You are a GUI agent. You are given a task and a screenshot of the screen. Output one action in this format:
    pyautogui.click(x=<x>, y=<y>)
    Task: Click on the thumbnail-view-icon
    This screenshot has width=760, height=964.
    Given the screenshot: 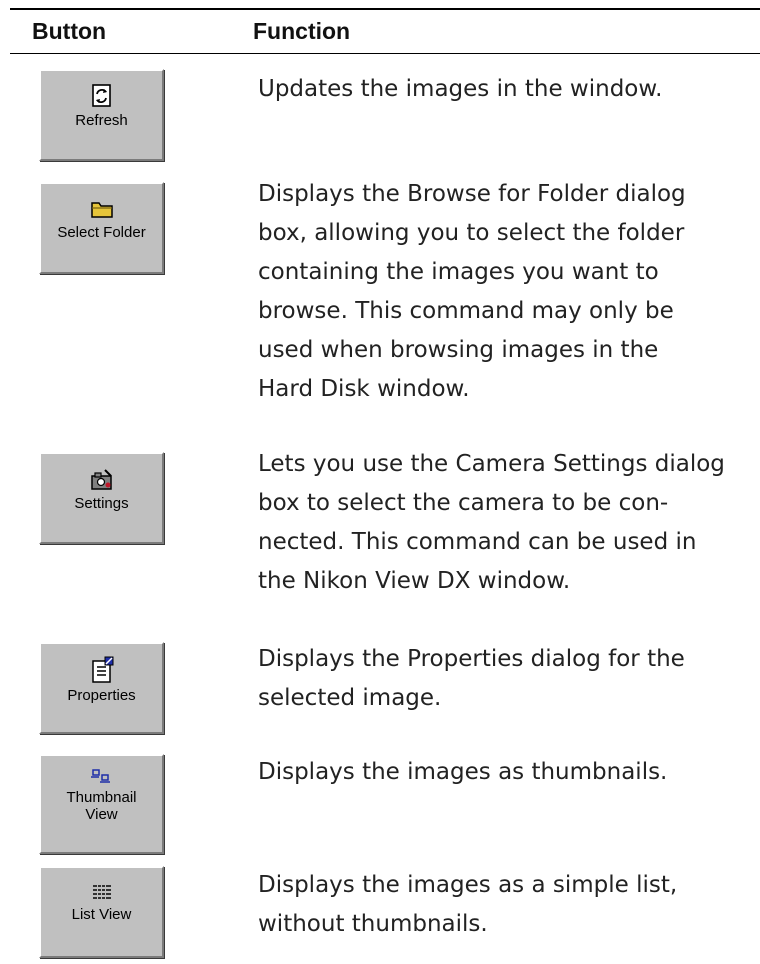 What is the action you would take?
    pyautogui.click(x=100, y=776)
    